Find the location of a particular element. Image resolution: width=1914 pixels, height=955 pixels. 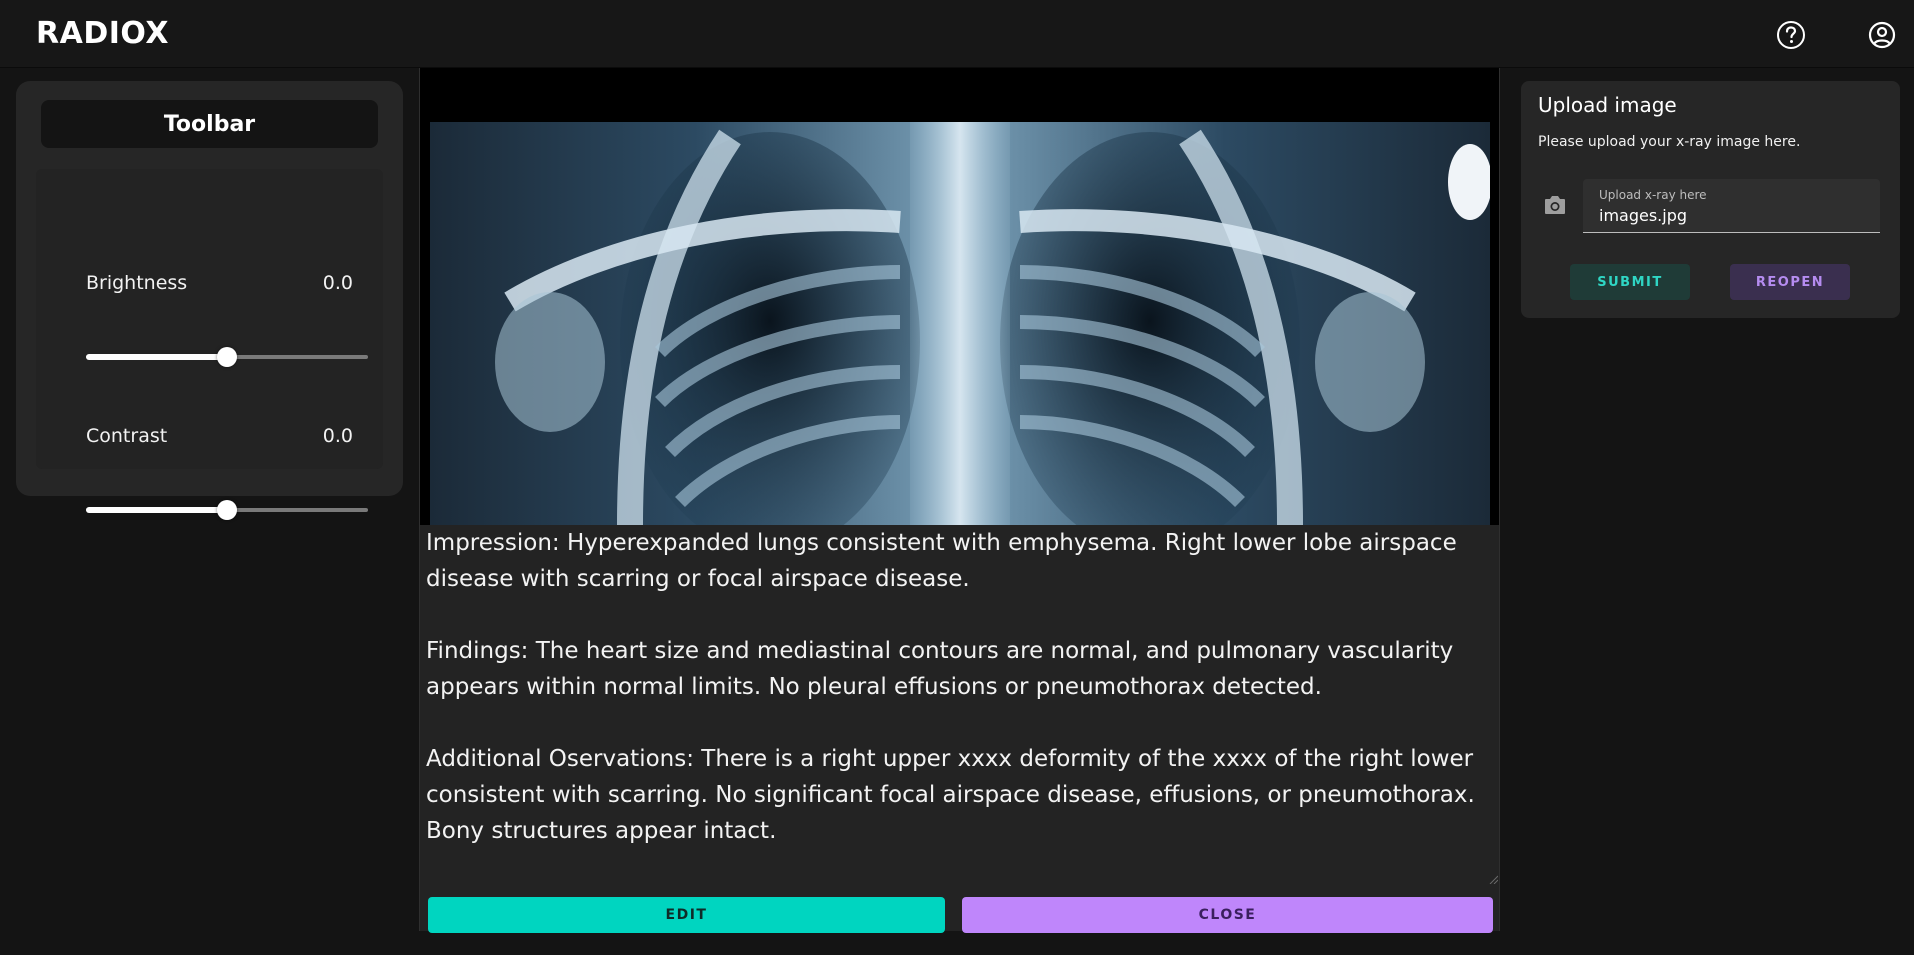

upload-title: Upload image is located at coordinates (1607, 105).